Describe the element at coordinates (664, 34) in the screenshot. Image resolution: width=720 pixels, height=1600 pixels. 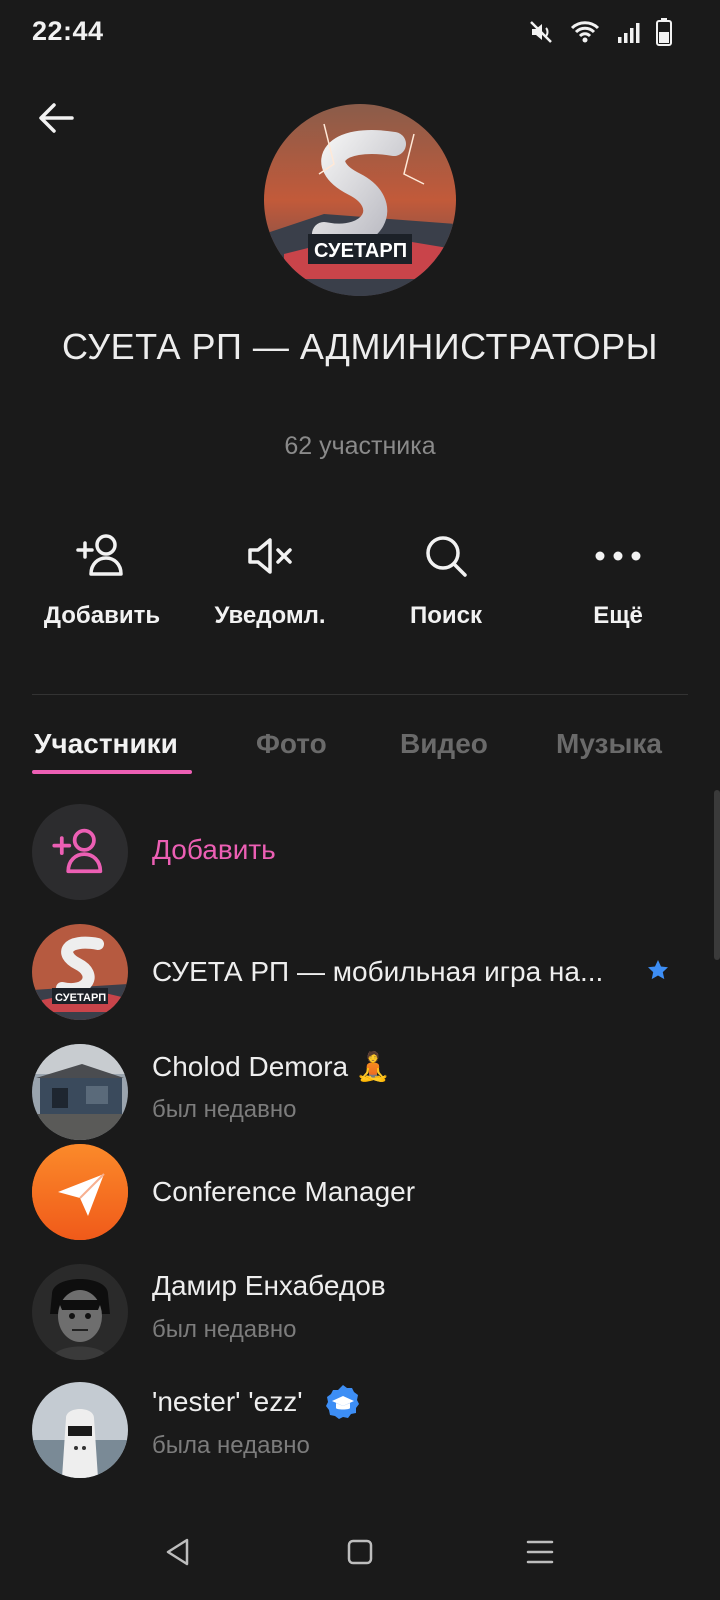
I see `battery-icon` at that location.